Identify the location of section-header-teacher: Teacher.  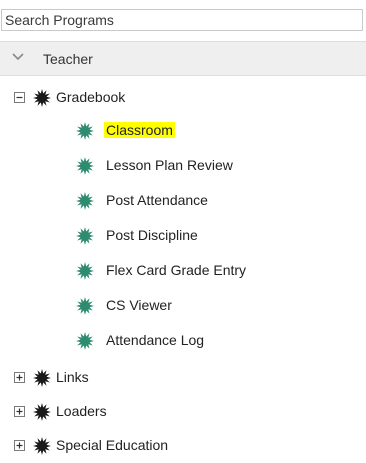
(183, 58).